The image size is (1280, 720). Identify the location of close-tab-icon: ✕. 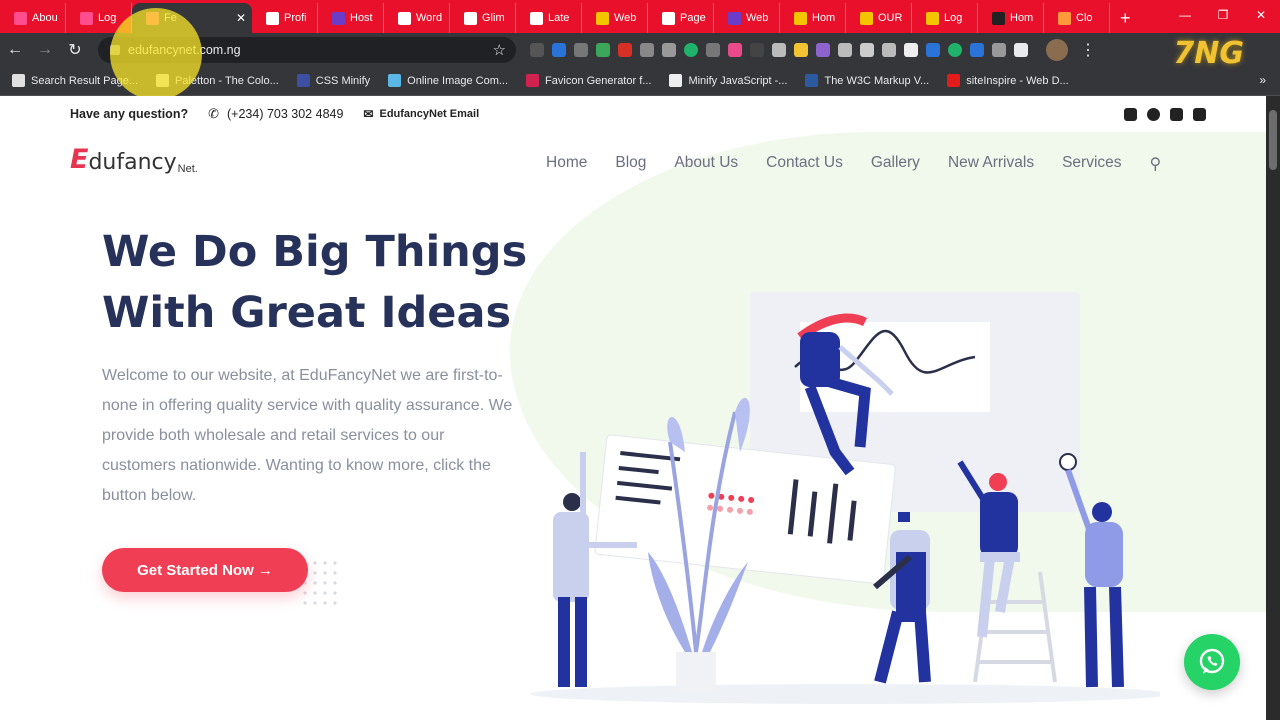
(241, 18).